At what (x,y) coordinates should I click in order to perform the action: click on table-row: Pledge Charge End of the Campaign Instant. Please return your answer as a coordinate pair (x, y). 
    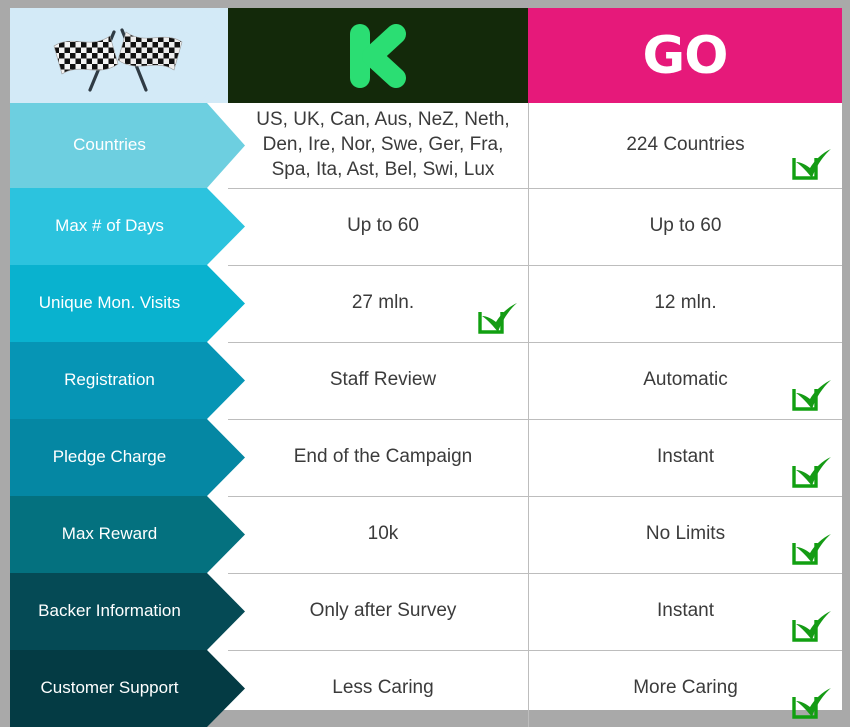
    Looking at the image, I should click on (426, 457).